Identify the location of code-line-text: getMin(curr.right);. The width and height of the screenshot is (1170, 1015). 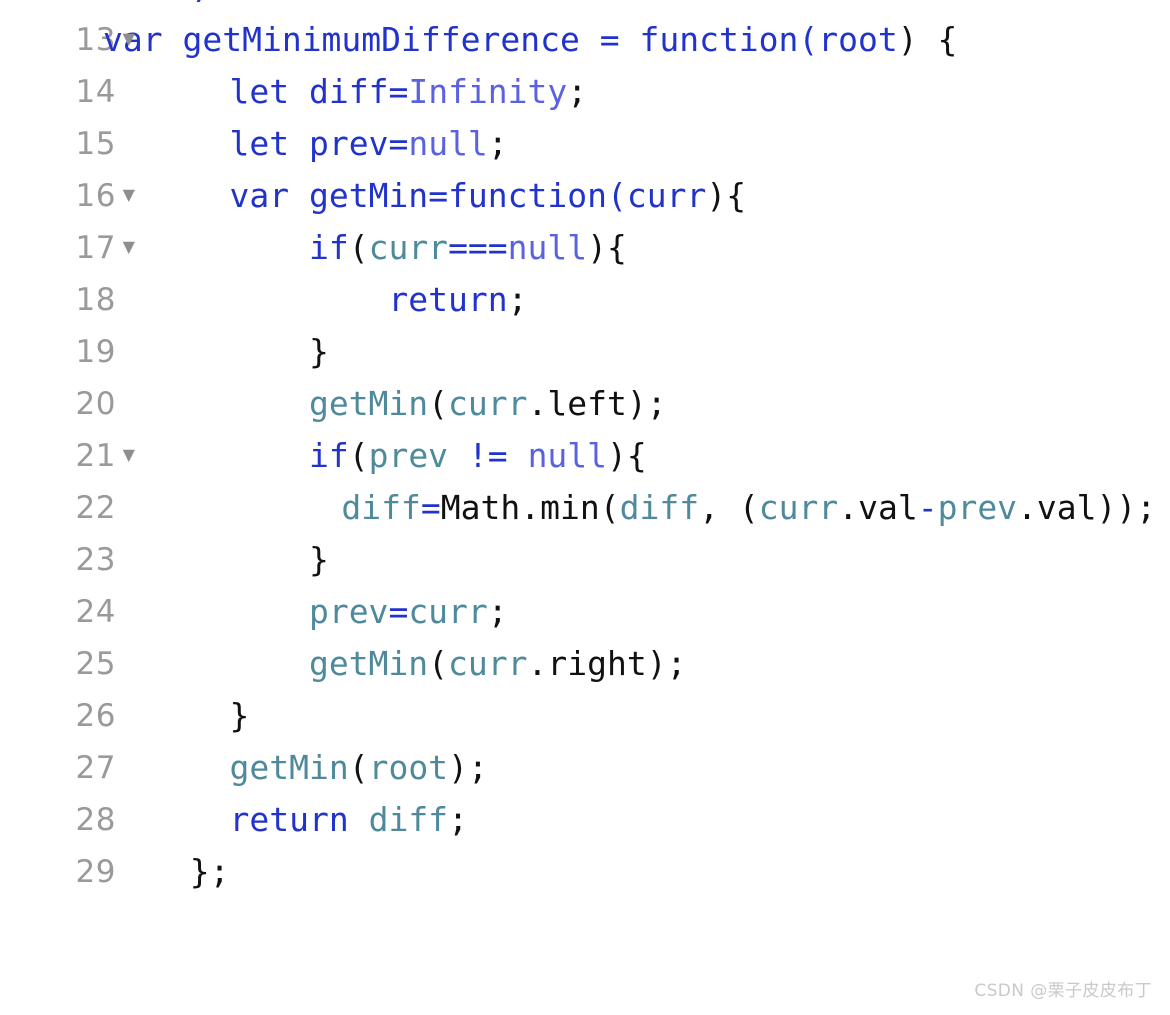
(660, 664).